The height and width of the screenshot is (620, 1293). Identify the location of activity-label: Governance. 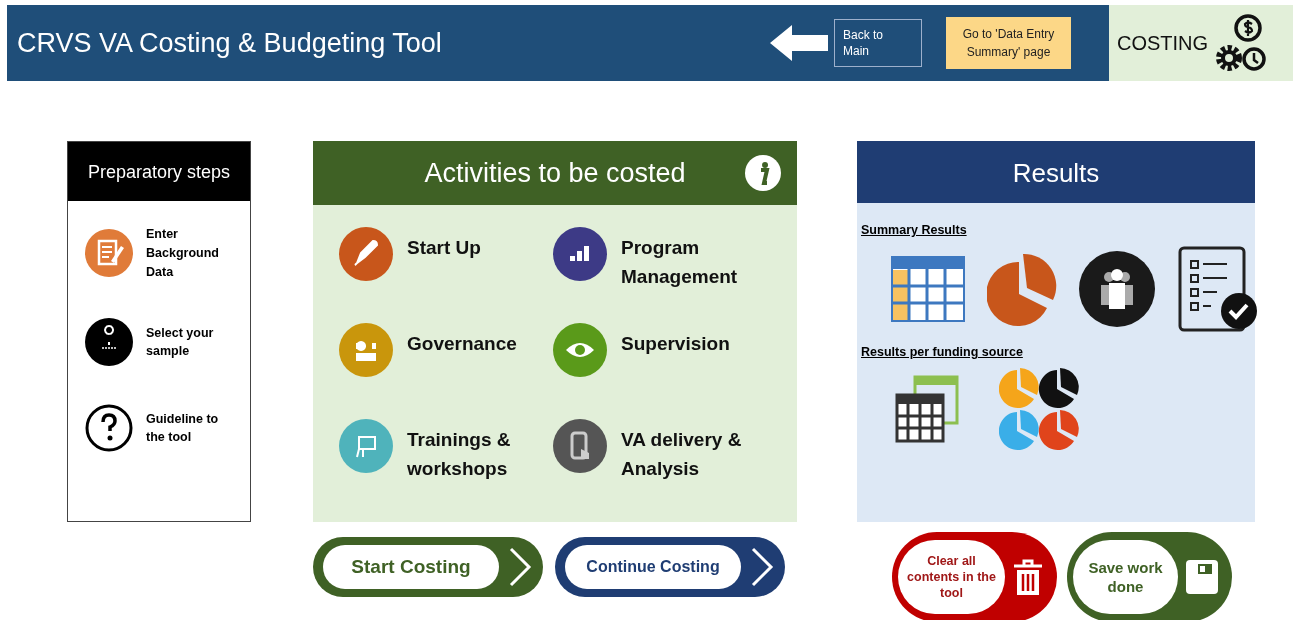
(462, 341).